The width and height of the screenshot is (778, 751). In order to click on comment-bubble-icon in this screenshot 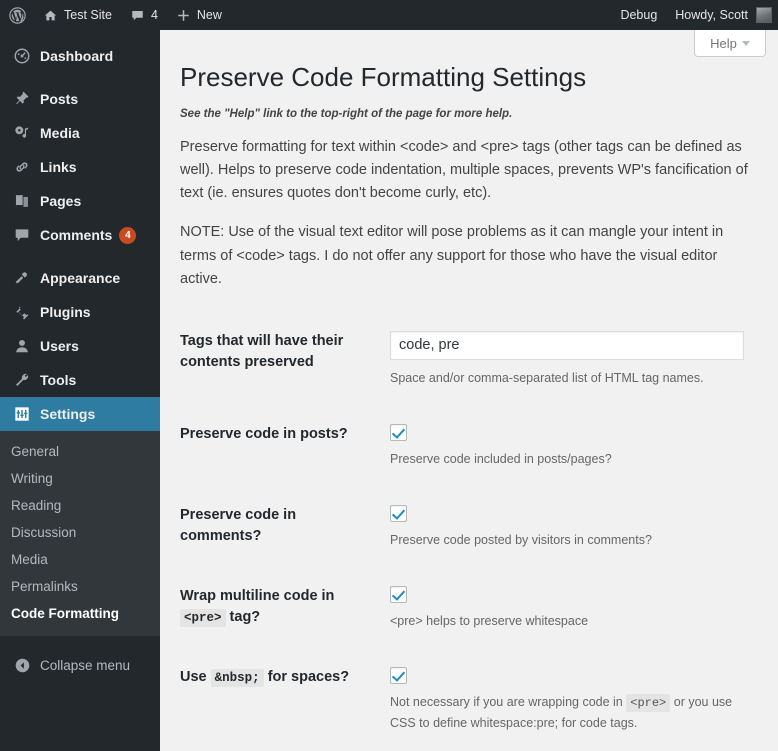, I will do `click(137, 15)`.